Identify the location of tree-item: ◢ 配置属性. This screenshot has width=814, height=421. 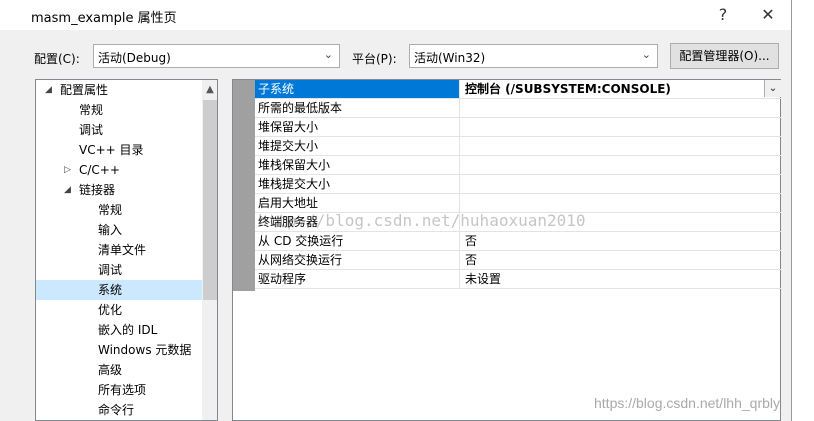
(119, 90).